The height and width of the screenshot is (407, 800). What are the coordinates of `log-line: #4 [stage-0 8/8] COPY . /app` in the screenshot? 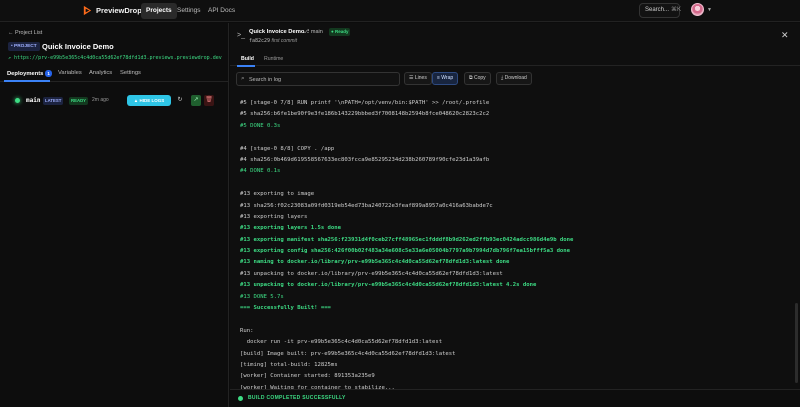 It's located at (287, 148).